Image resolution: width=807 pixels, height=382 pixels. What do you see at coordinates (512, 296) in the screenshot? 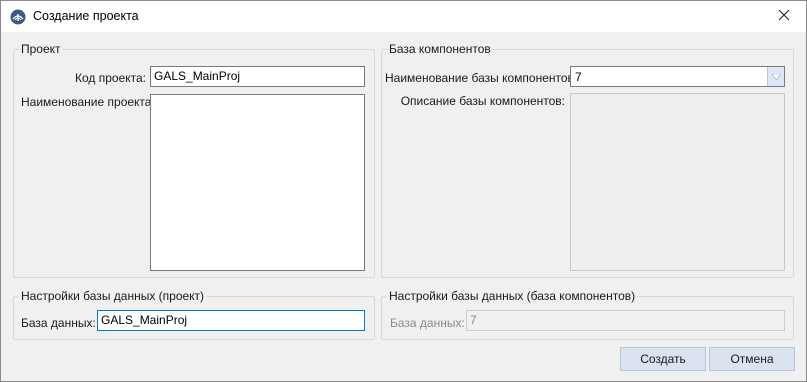
I see `db-components-group-title: Настройки базы данных (база компонентов)` at bounding box center [512, 296].